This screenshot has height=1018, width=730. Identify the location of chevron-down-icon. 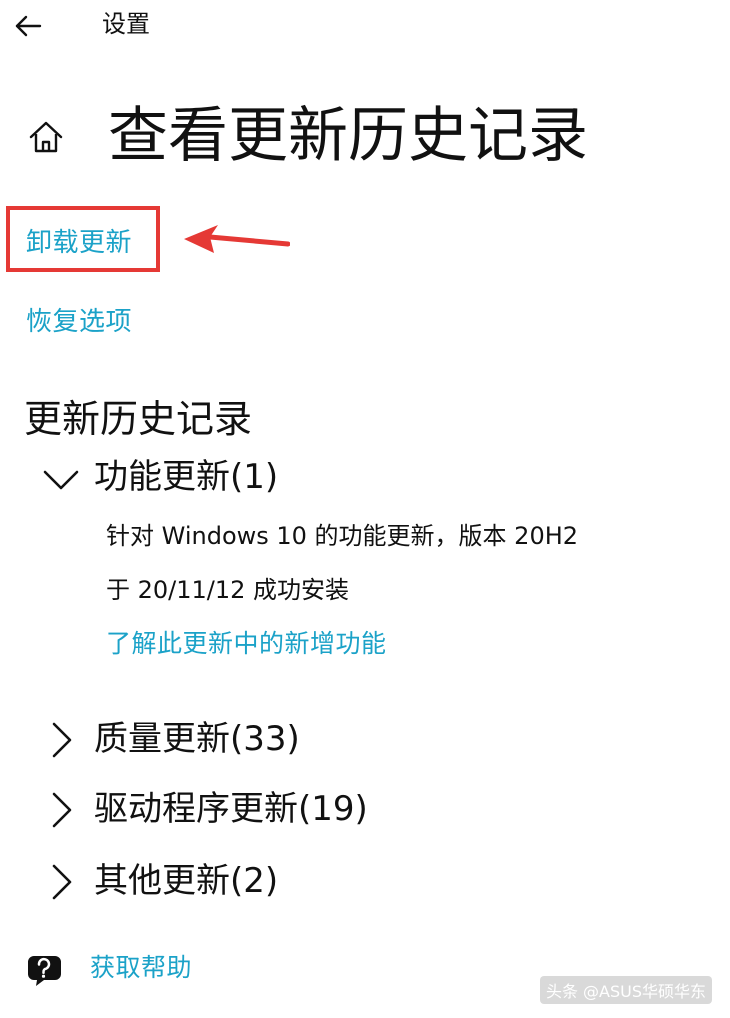
(61, 480).